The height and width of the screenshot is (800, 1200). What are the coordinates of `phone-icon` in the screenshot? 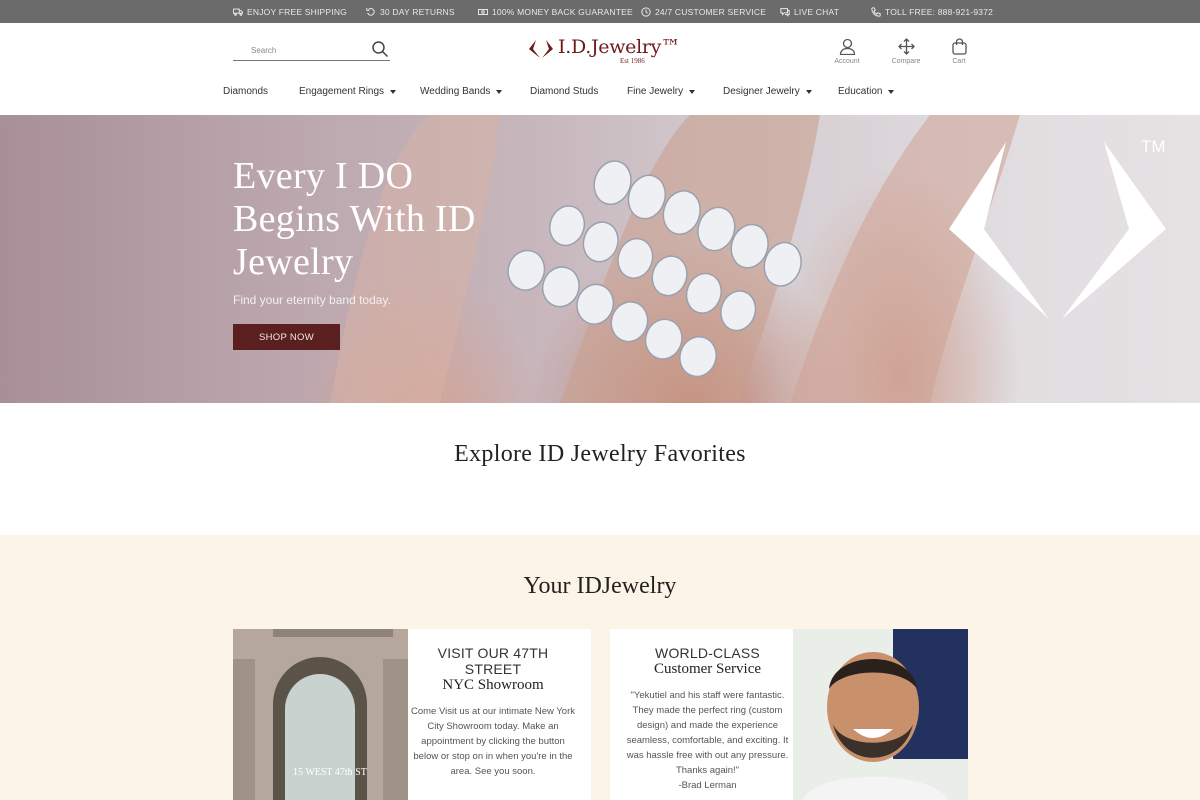 It's located at (876, 11).